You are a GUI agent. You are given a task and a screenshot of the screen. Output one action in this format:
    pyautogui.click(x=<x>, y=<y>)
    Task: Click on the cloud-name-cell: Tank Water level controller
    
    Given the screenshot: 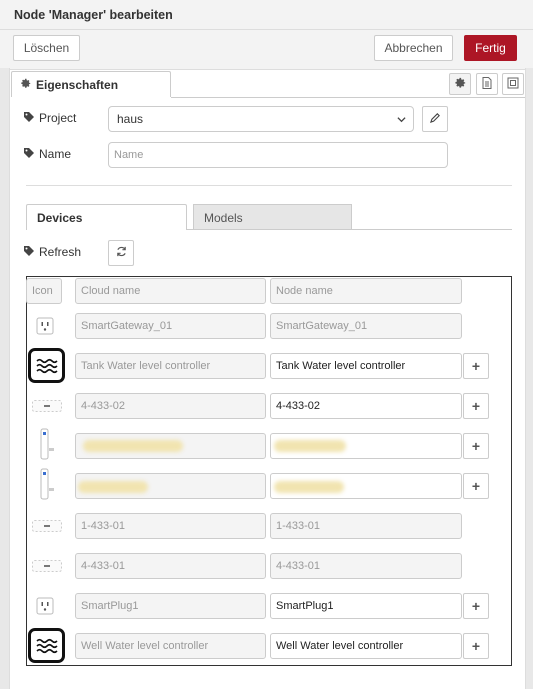 What is the action you would take?
    pyautogui.click(x=170, y=366)
    